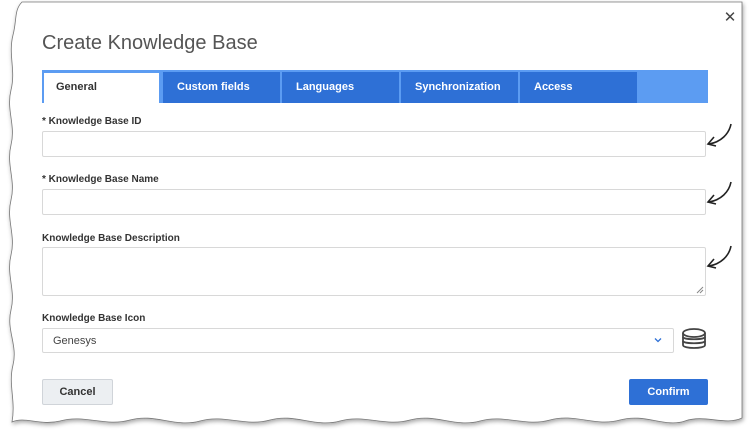 This screenshot has height=440, width=750. What do you see at coordinates (578, 87) in the screenshot?
I see `tab-access: Access` at bounding box center [578, 87].